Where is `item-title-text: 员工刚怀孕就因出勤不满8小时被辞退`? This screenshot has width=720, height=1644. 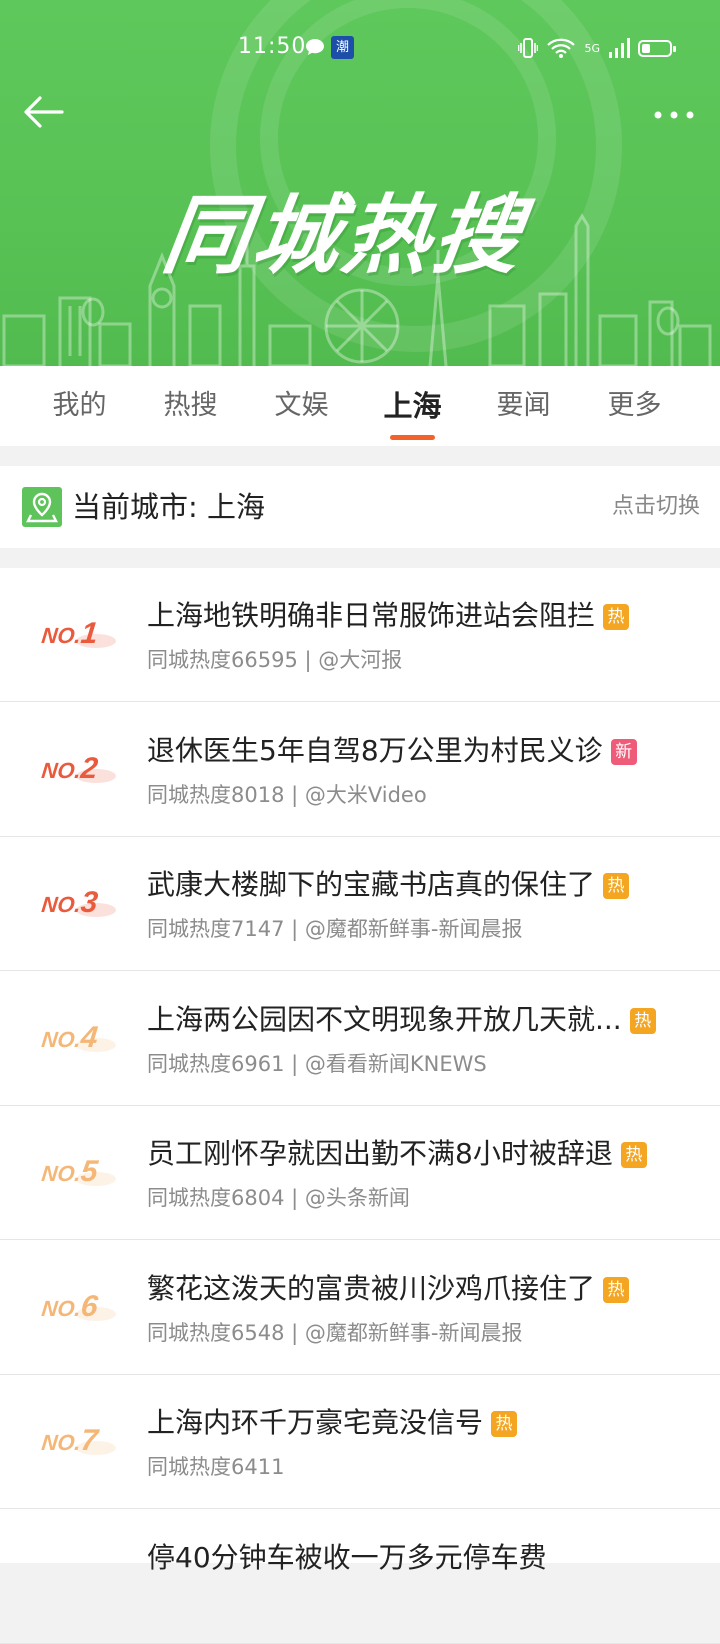 item-title-text: 员工刚怀孕就因出勤不满8小时被辞退 is located at coordinates (380, 1153).